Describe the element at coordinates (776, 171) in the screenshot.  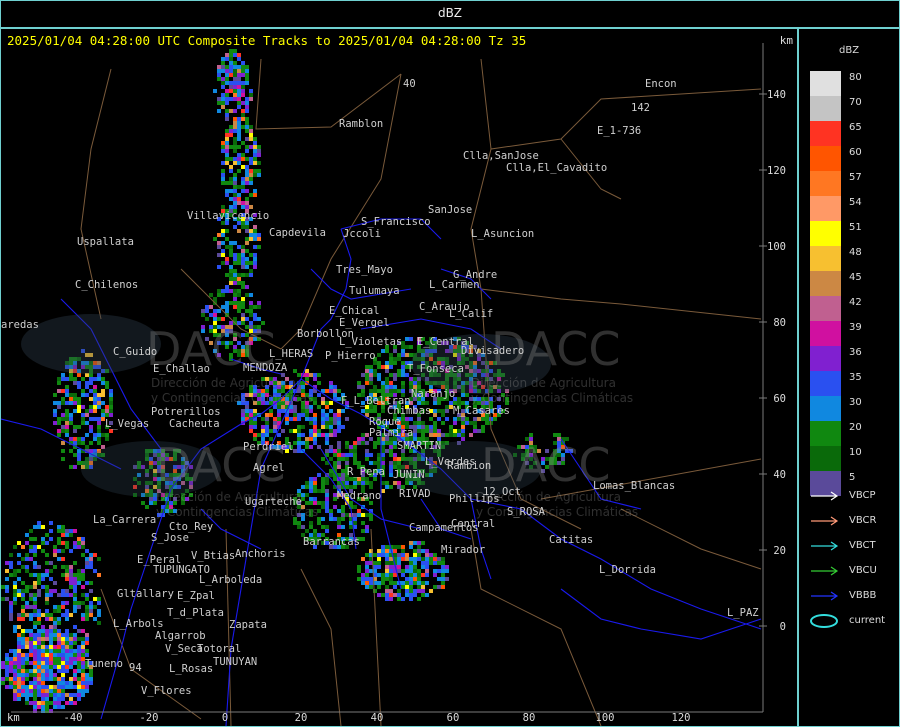
I see `y-tick-label: 120` at that location.